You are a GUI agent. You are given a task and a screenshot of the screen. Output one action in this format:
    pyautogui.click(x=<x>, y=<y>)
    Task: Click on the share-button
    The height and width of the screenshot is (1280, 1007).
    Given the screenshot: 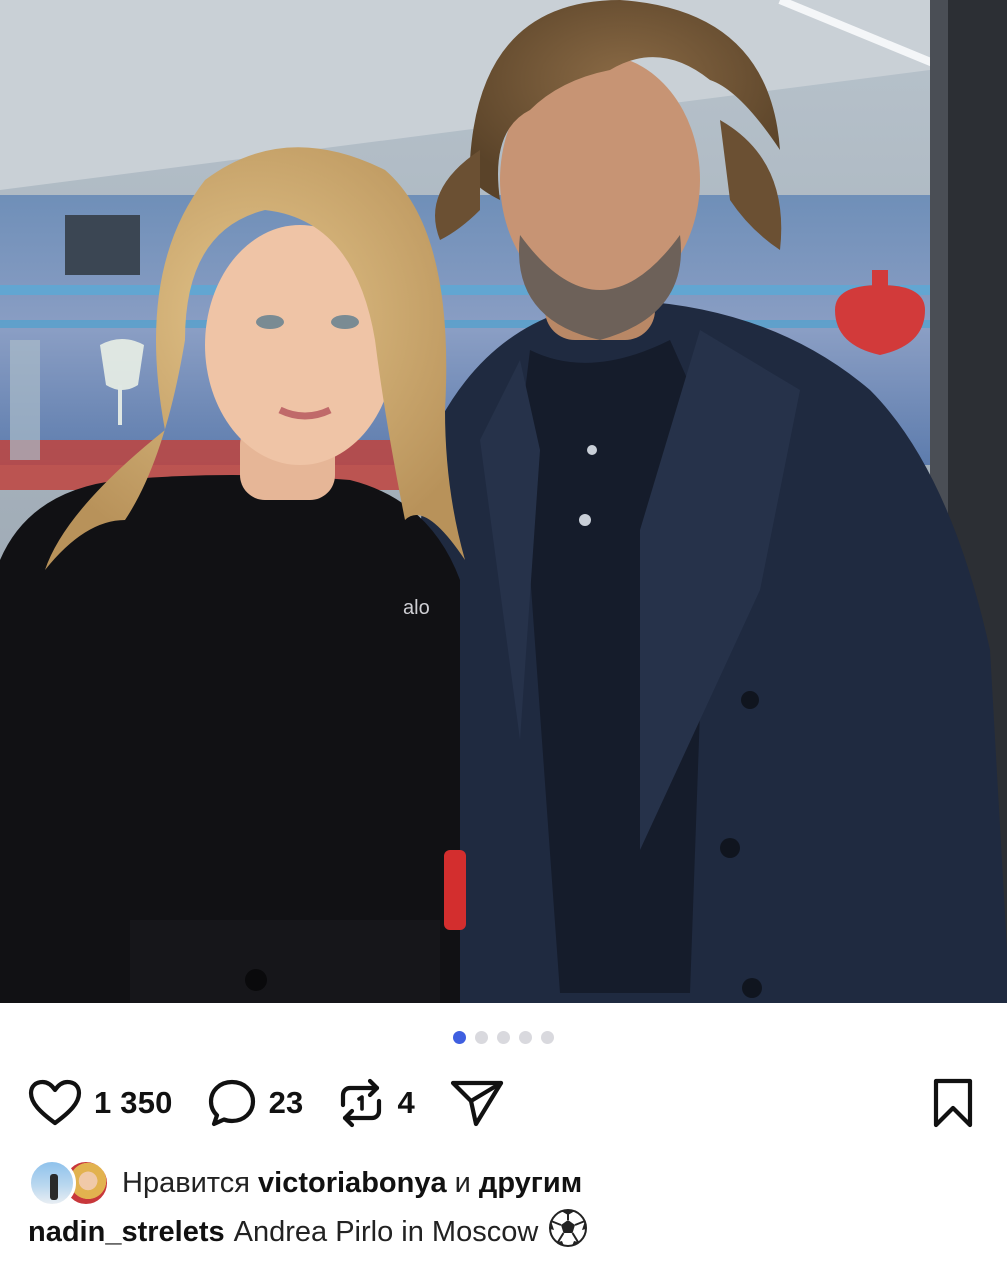 What is the action you would take?
    pyautogui.click(x=477, y=1103)
    